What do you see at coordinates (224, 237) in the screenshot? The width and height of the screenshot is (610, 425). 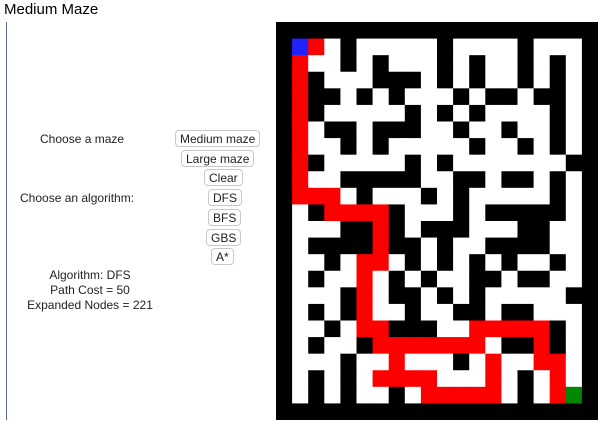 I see `gbs-button: GBS` at bounding box center [224, 237].